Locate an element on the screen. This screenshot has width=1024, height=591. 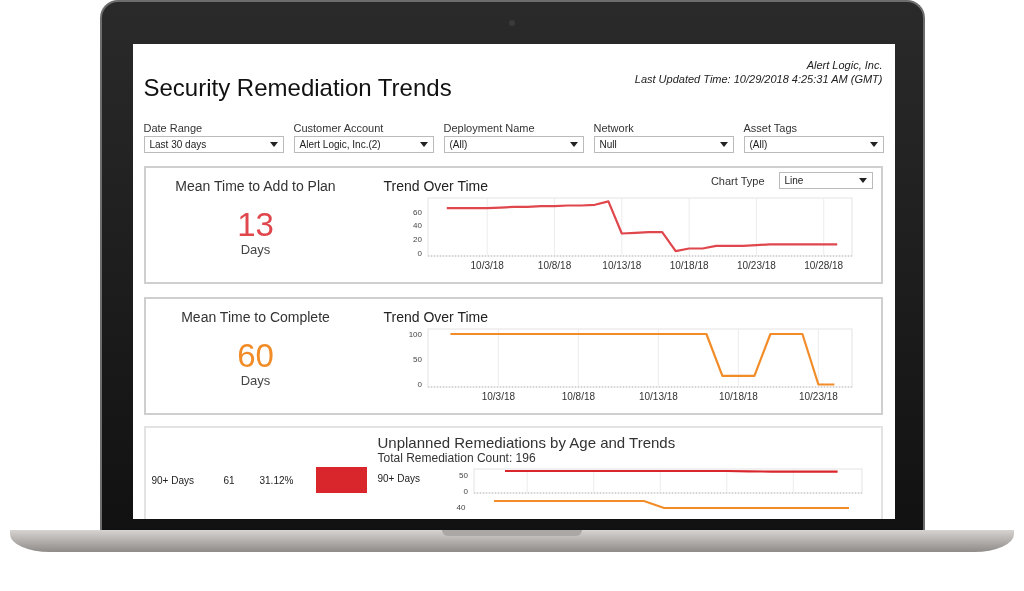
y-tick-label: 100 is located at coordinates (415, 335).